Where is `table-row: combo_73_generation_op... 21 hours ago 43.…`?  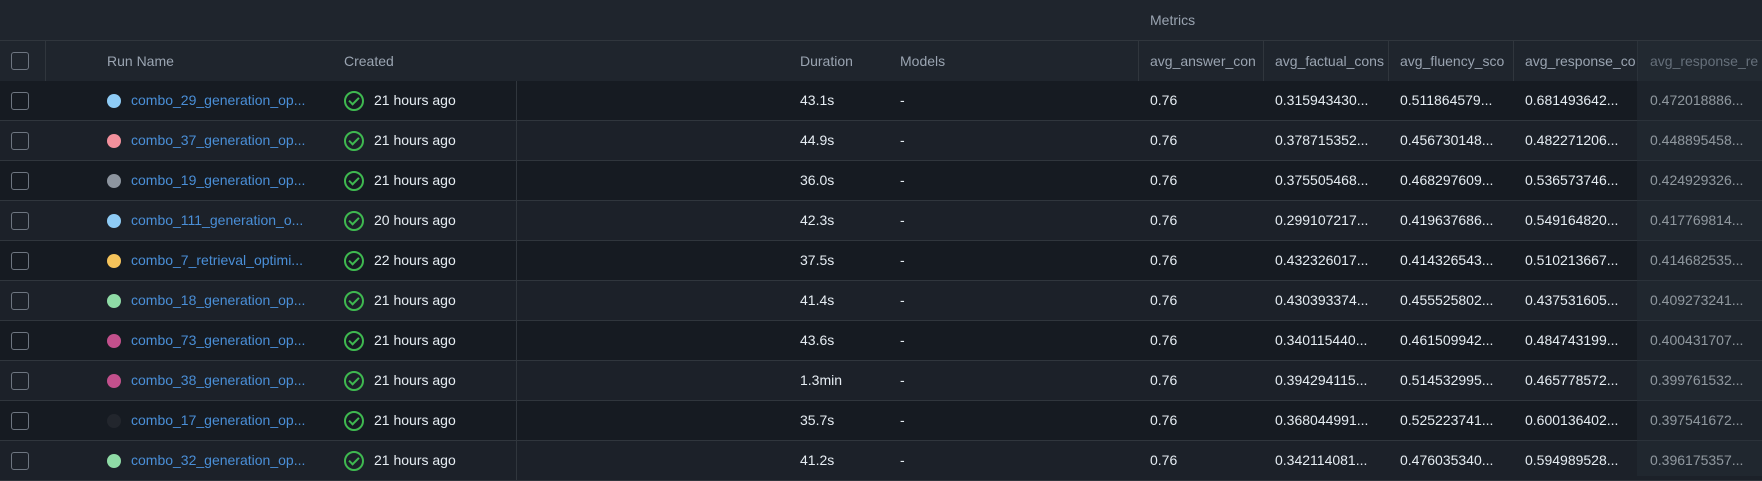 table-row: combo_73_generation_op... 21 hours ago 43.… is located at coordinates (881, 341).